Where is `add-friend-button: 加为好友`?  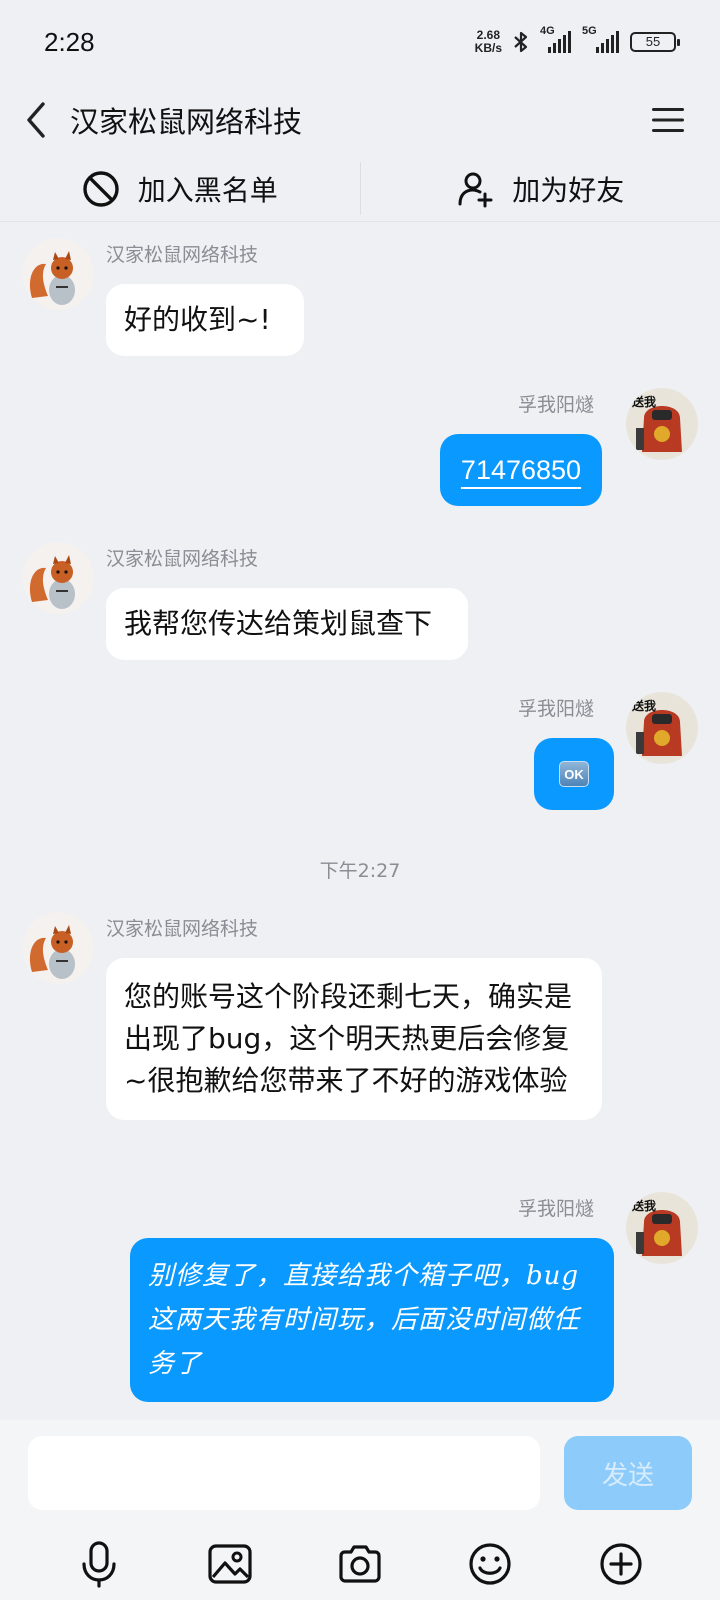 add-friend-button: 加为好友 is located at coordinates (540, 188).